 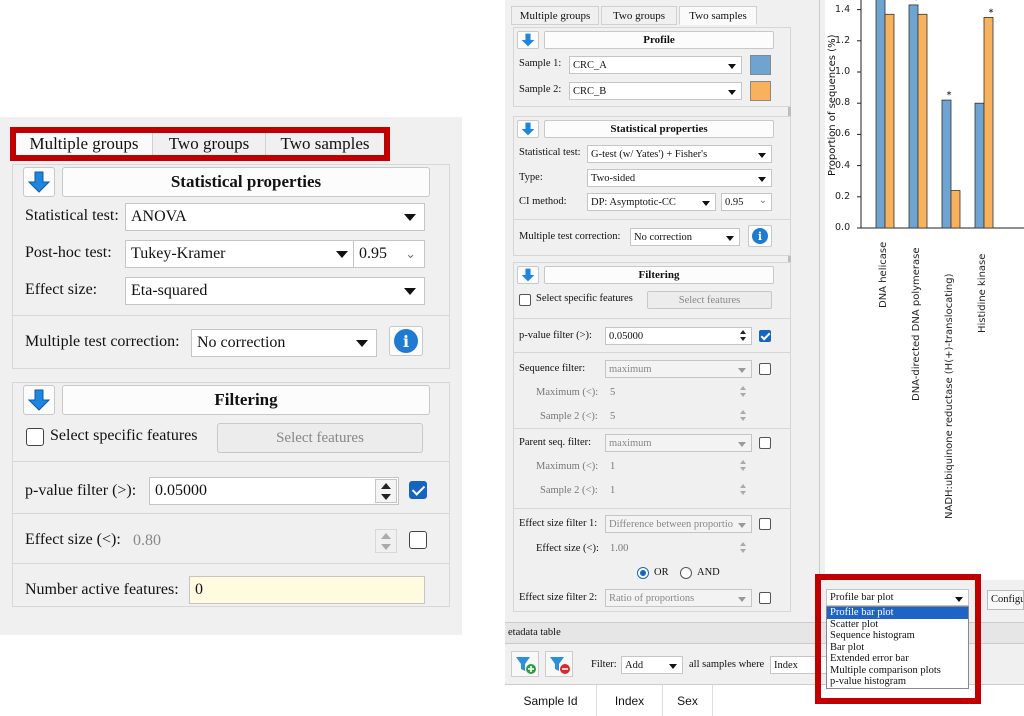 What do you see at coordinates (819, 290) in the screenshot?
I see `splitter` at bounding box center [819, 290].